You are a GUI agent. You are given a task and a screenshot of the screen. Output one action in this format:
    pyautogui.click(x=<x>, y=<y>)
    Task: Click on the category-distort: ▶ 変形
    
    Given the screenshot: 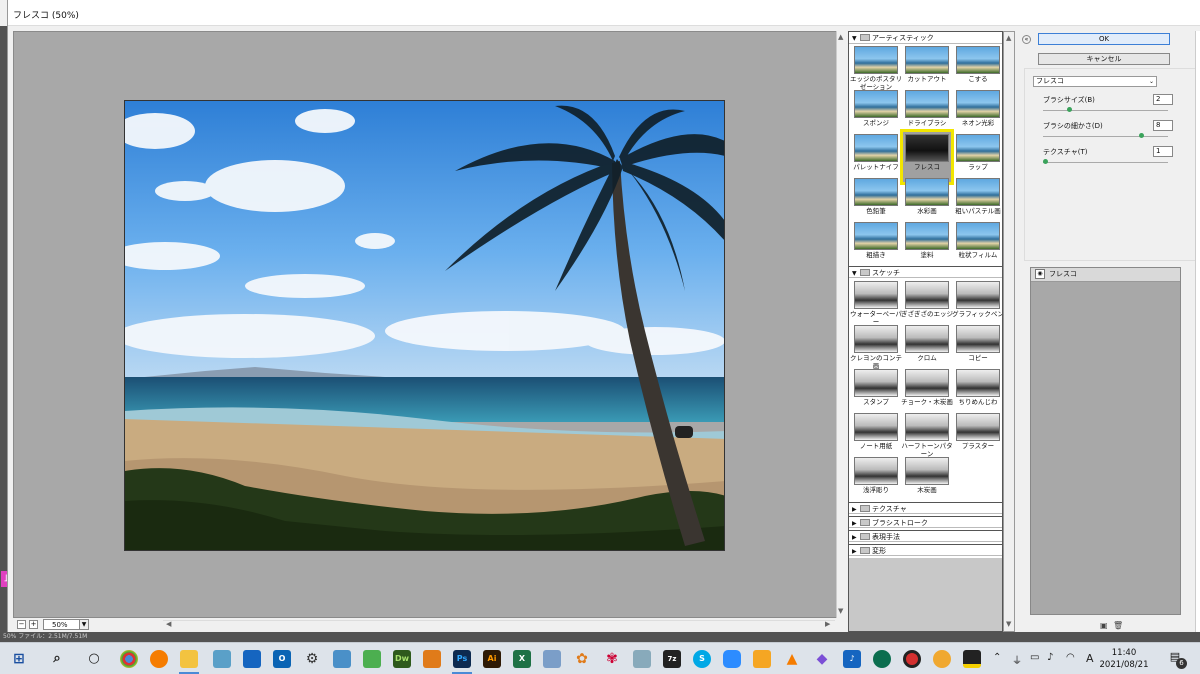 What is the action you would take?
    pyautogui.click(x=925, y=550)
    